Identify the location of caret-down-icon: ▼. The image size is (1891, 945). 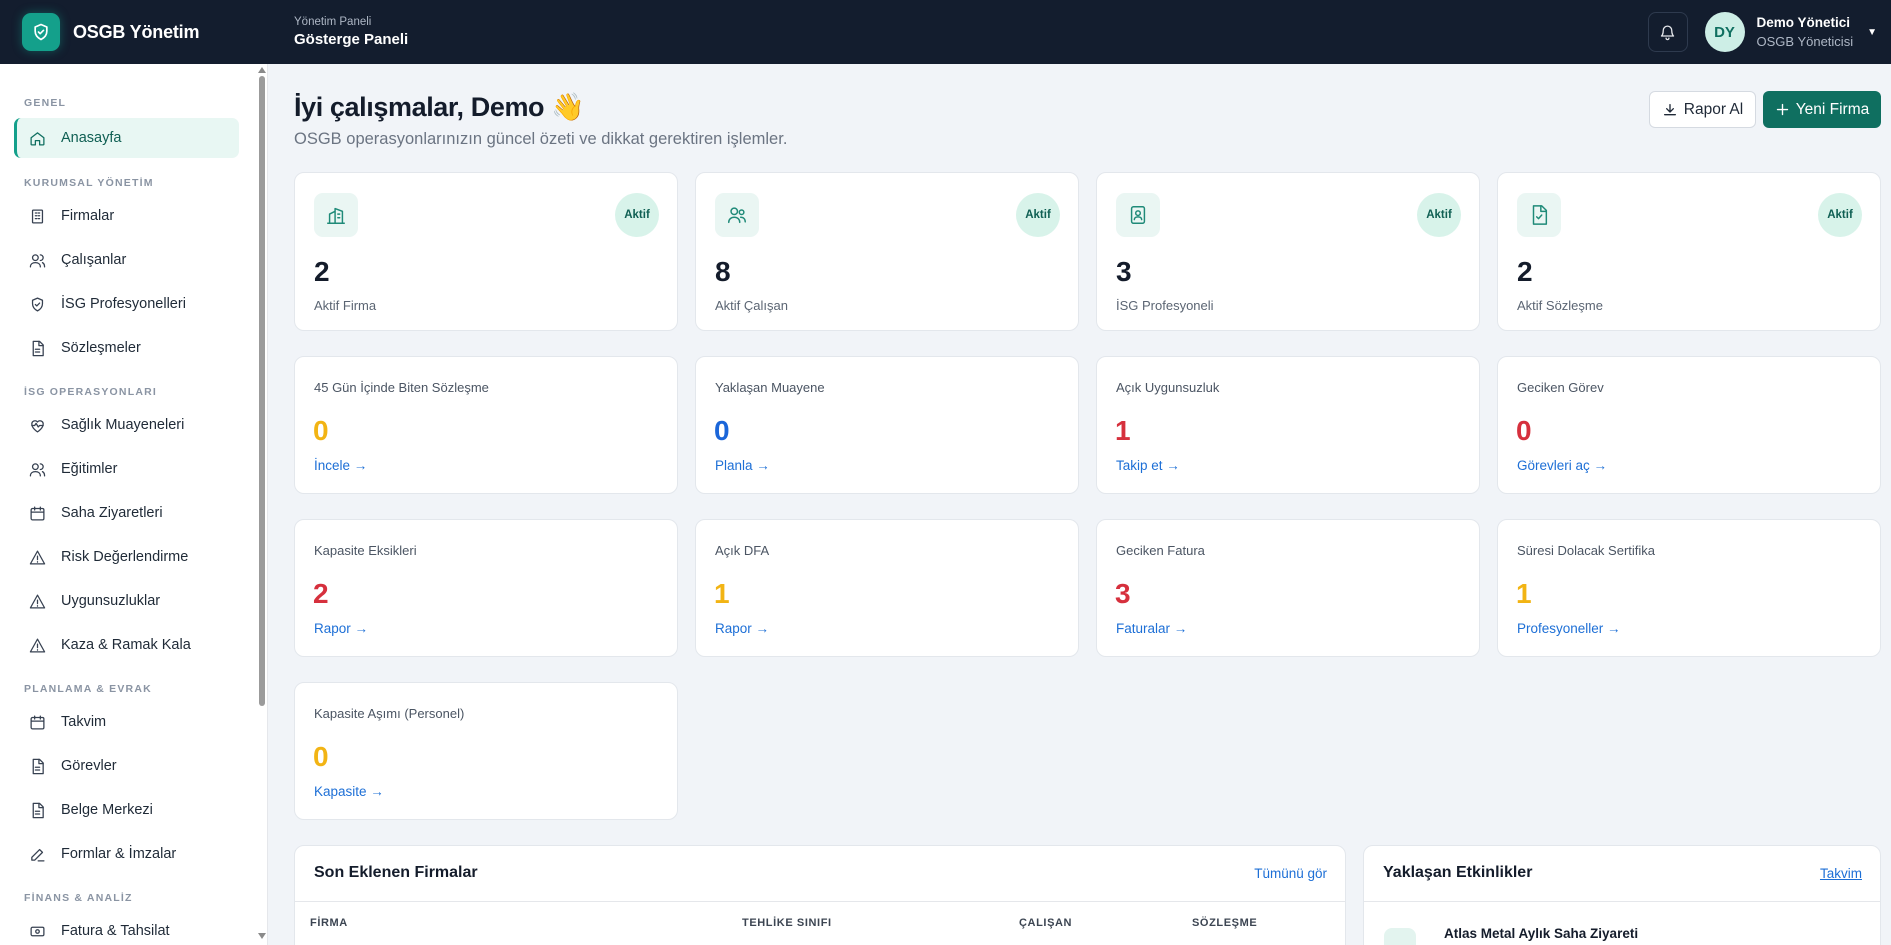
(1872, 32).